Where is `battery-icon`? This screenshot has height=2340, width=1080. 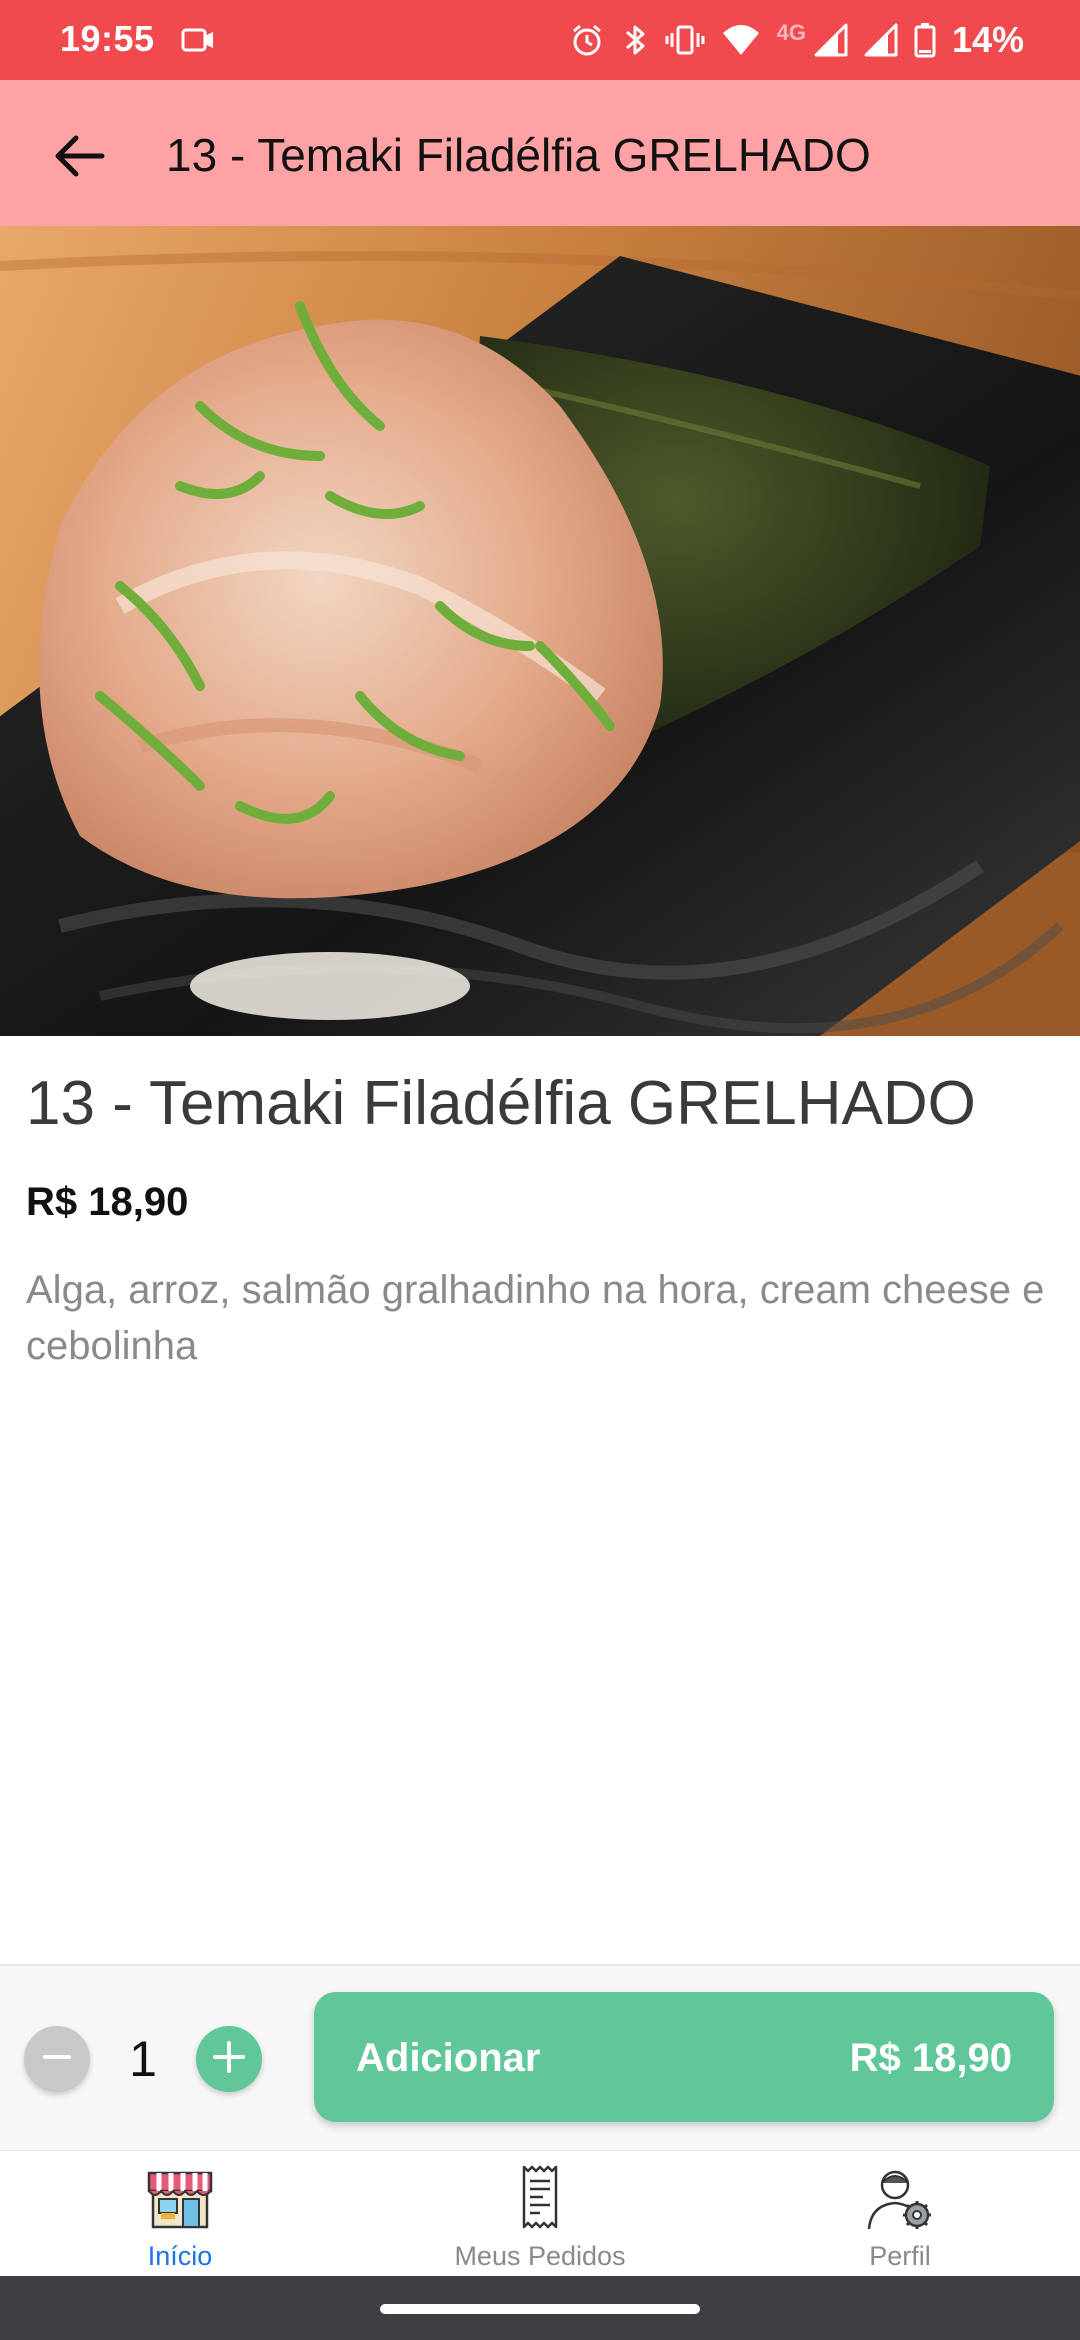
battery-icon is located at coordinates (925, 40).